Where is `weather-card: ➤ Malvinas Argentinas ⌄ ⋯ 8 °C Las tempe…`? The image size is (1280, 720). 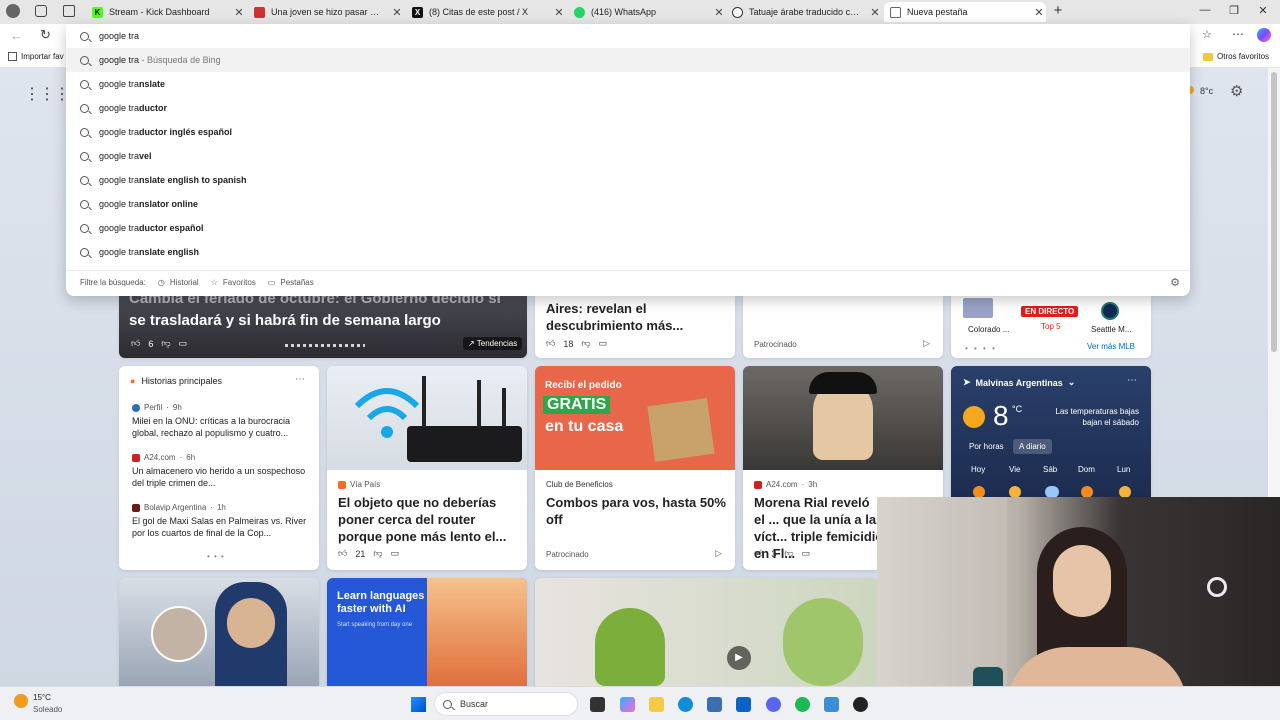
weather-card: ➤ Malvinas Argentinas ⌄ ⋯ 8 °C Las tempe… is located at coordinates (1051, 432).